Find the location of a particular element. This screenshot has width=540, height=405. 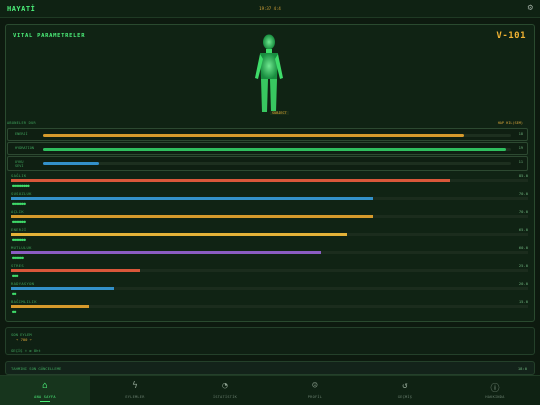

nav-label: HAKKINDA is located at coordinates (495, 397).